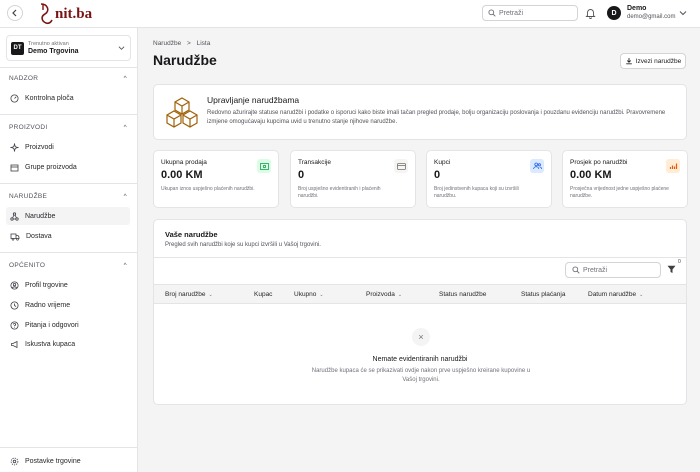 This screenshot has width=700, height=472. What do you see at coordinates (679, 262) in the screenshot?
I see `filter-count-badge: 0` at bounding box center [679, 262].